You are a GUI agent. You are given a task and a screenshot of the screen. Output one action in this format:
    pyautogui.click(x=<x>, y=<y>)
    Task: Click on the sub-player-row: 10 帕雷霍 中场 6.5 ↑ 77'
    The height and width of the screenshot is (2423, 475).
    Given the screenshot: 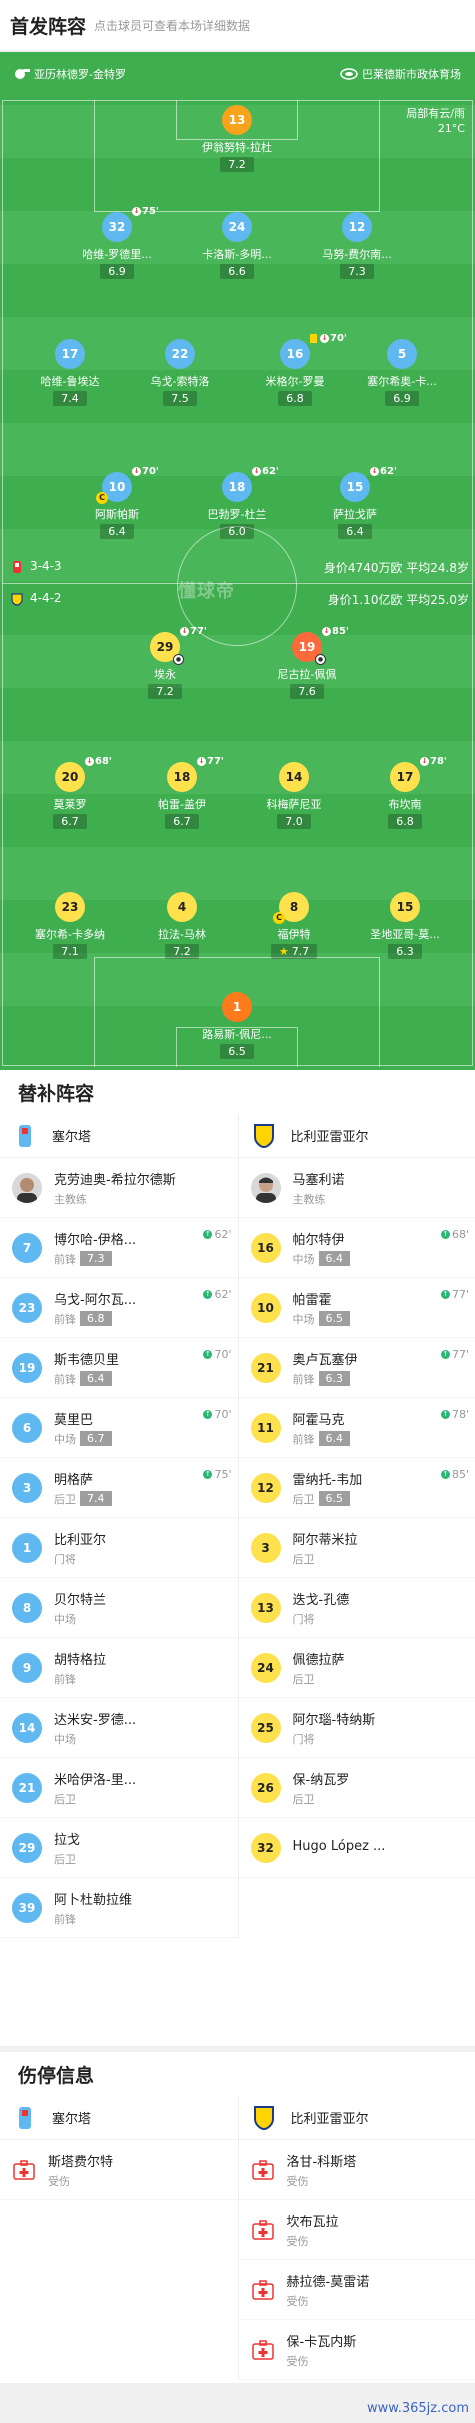 What is the action you would take?
    pyautogui.click(x=356, y=1308)
    